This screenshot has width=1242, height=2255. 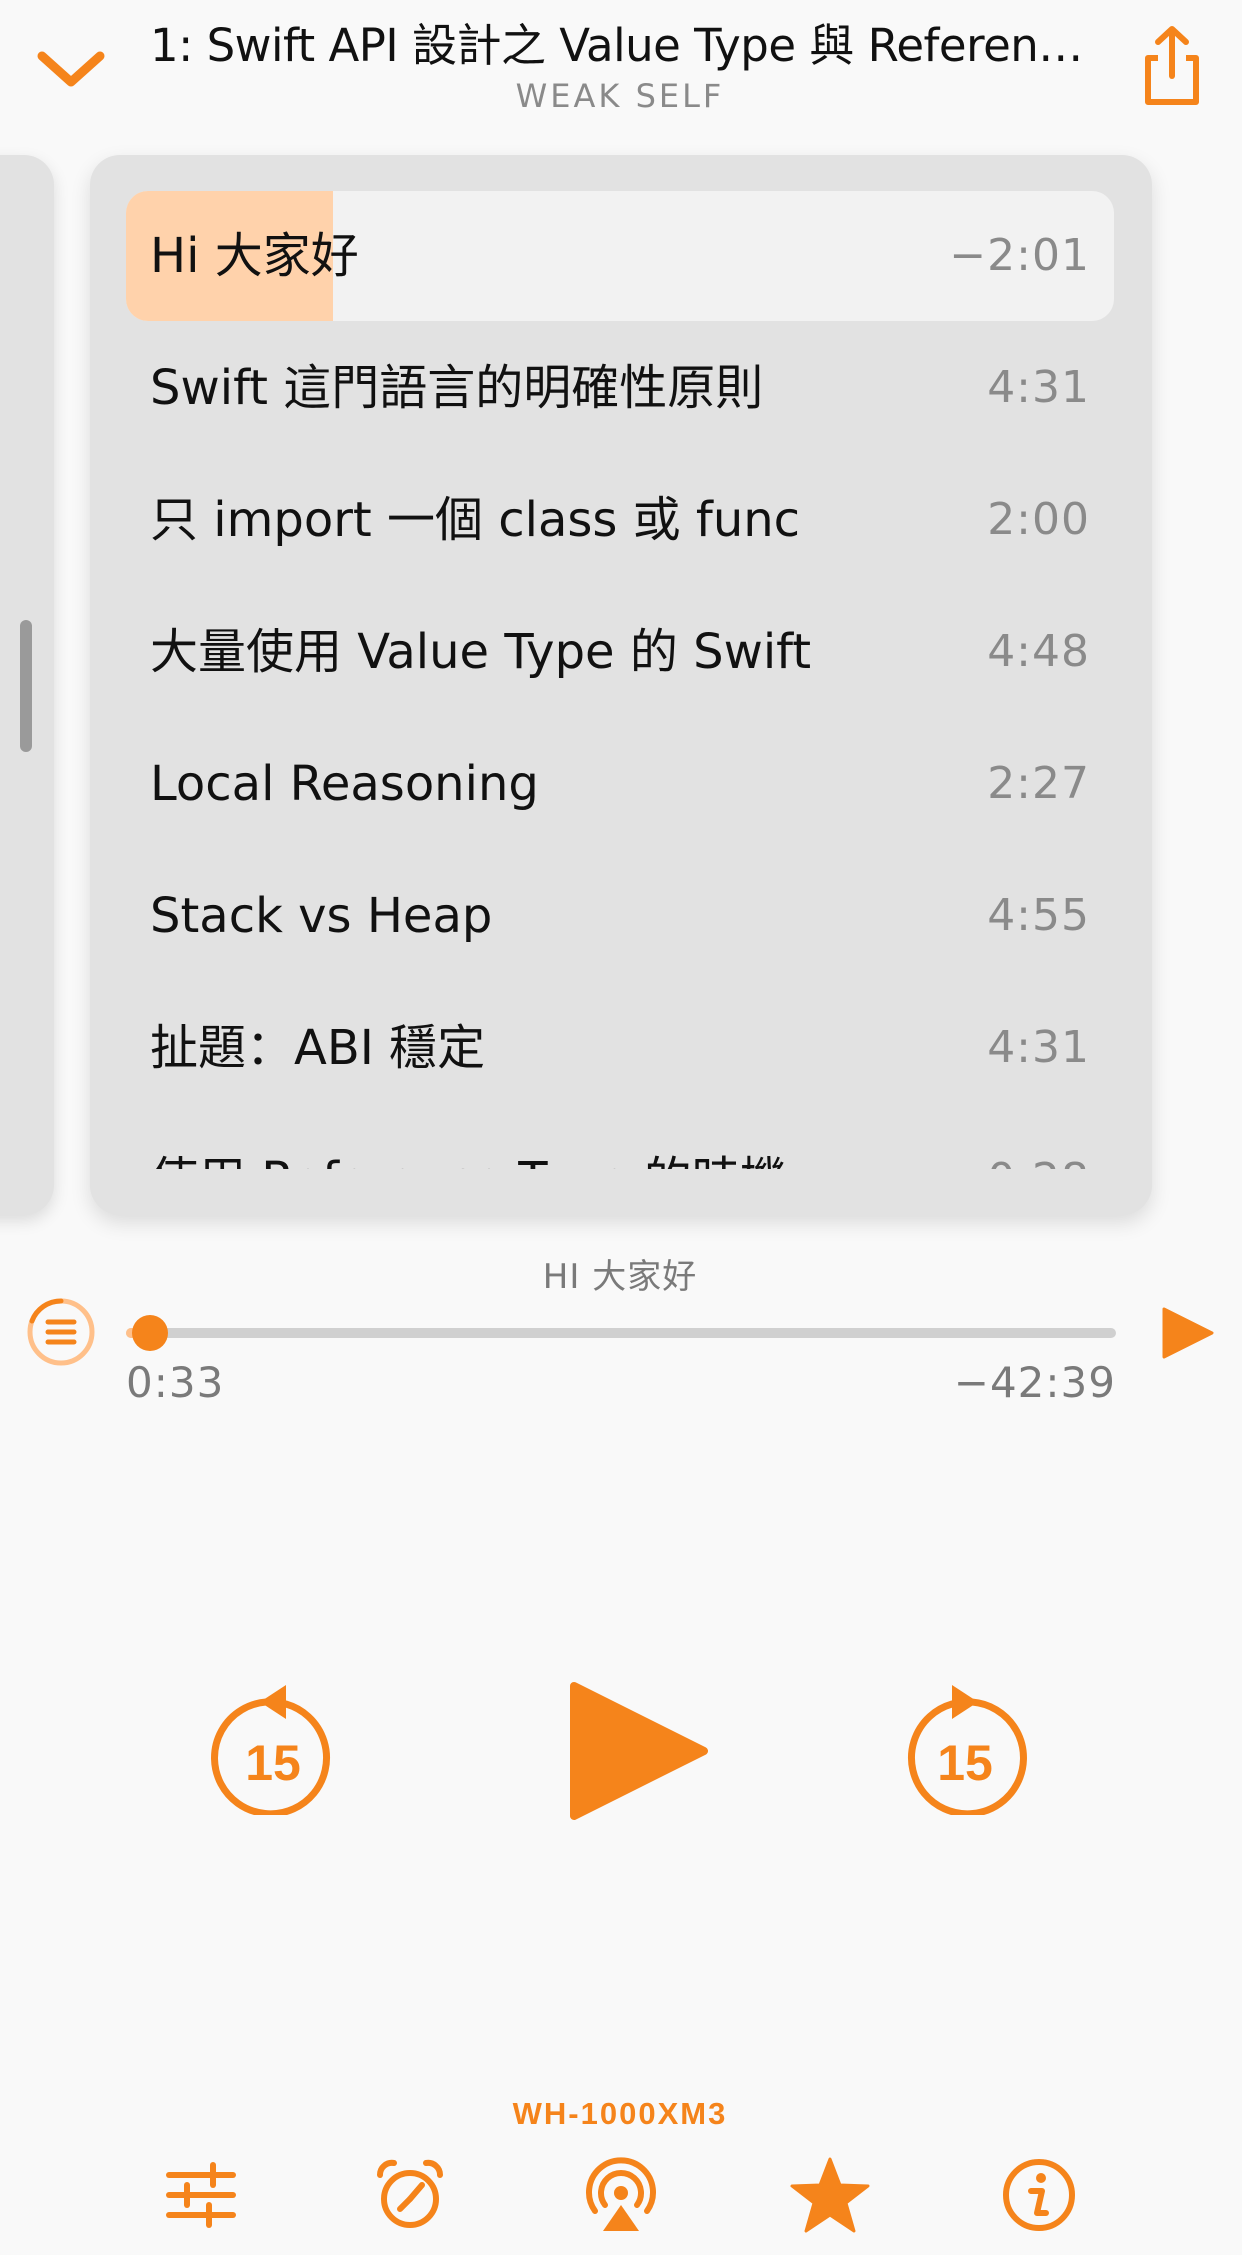 I want to click on chapter-title: Stack vs Heap, so click(x=321, y=916).